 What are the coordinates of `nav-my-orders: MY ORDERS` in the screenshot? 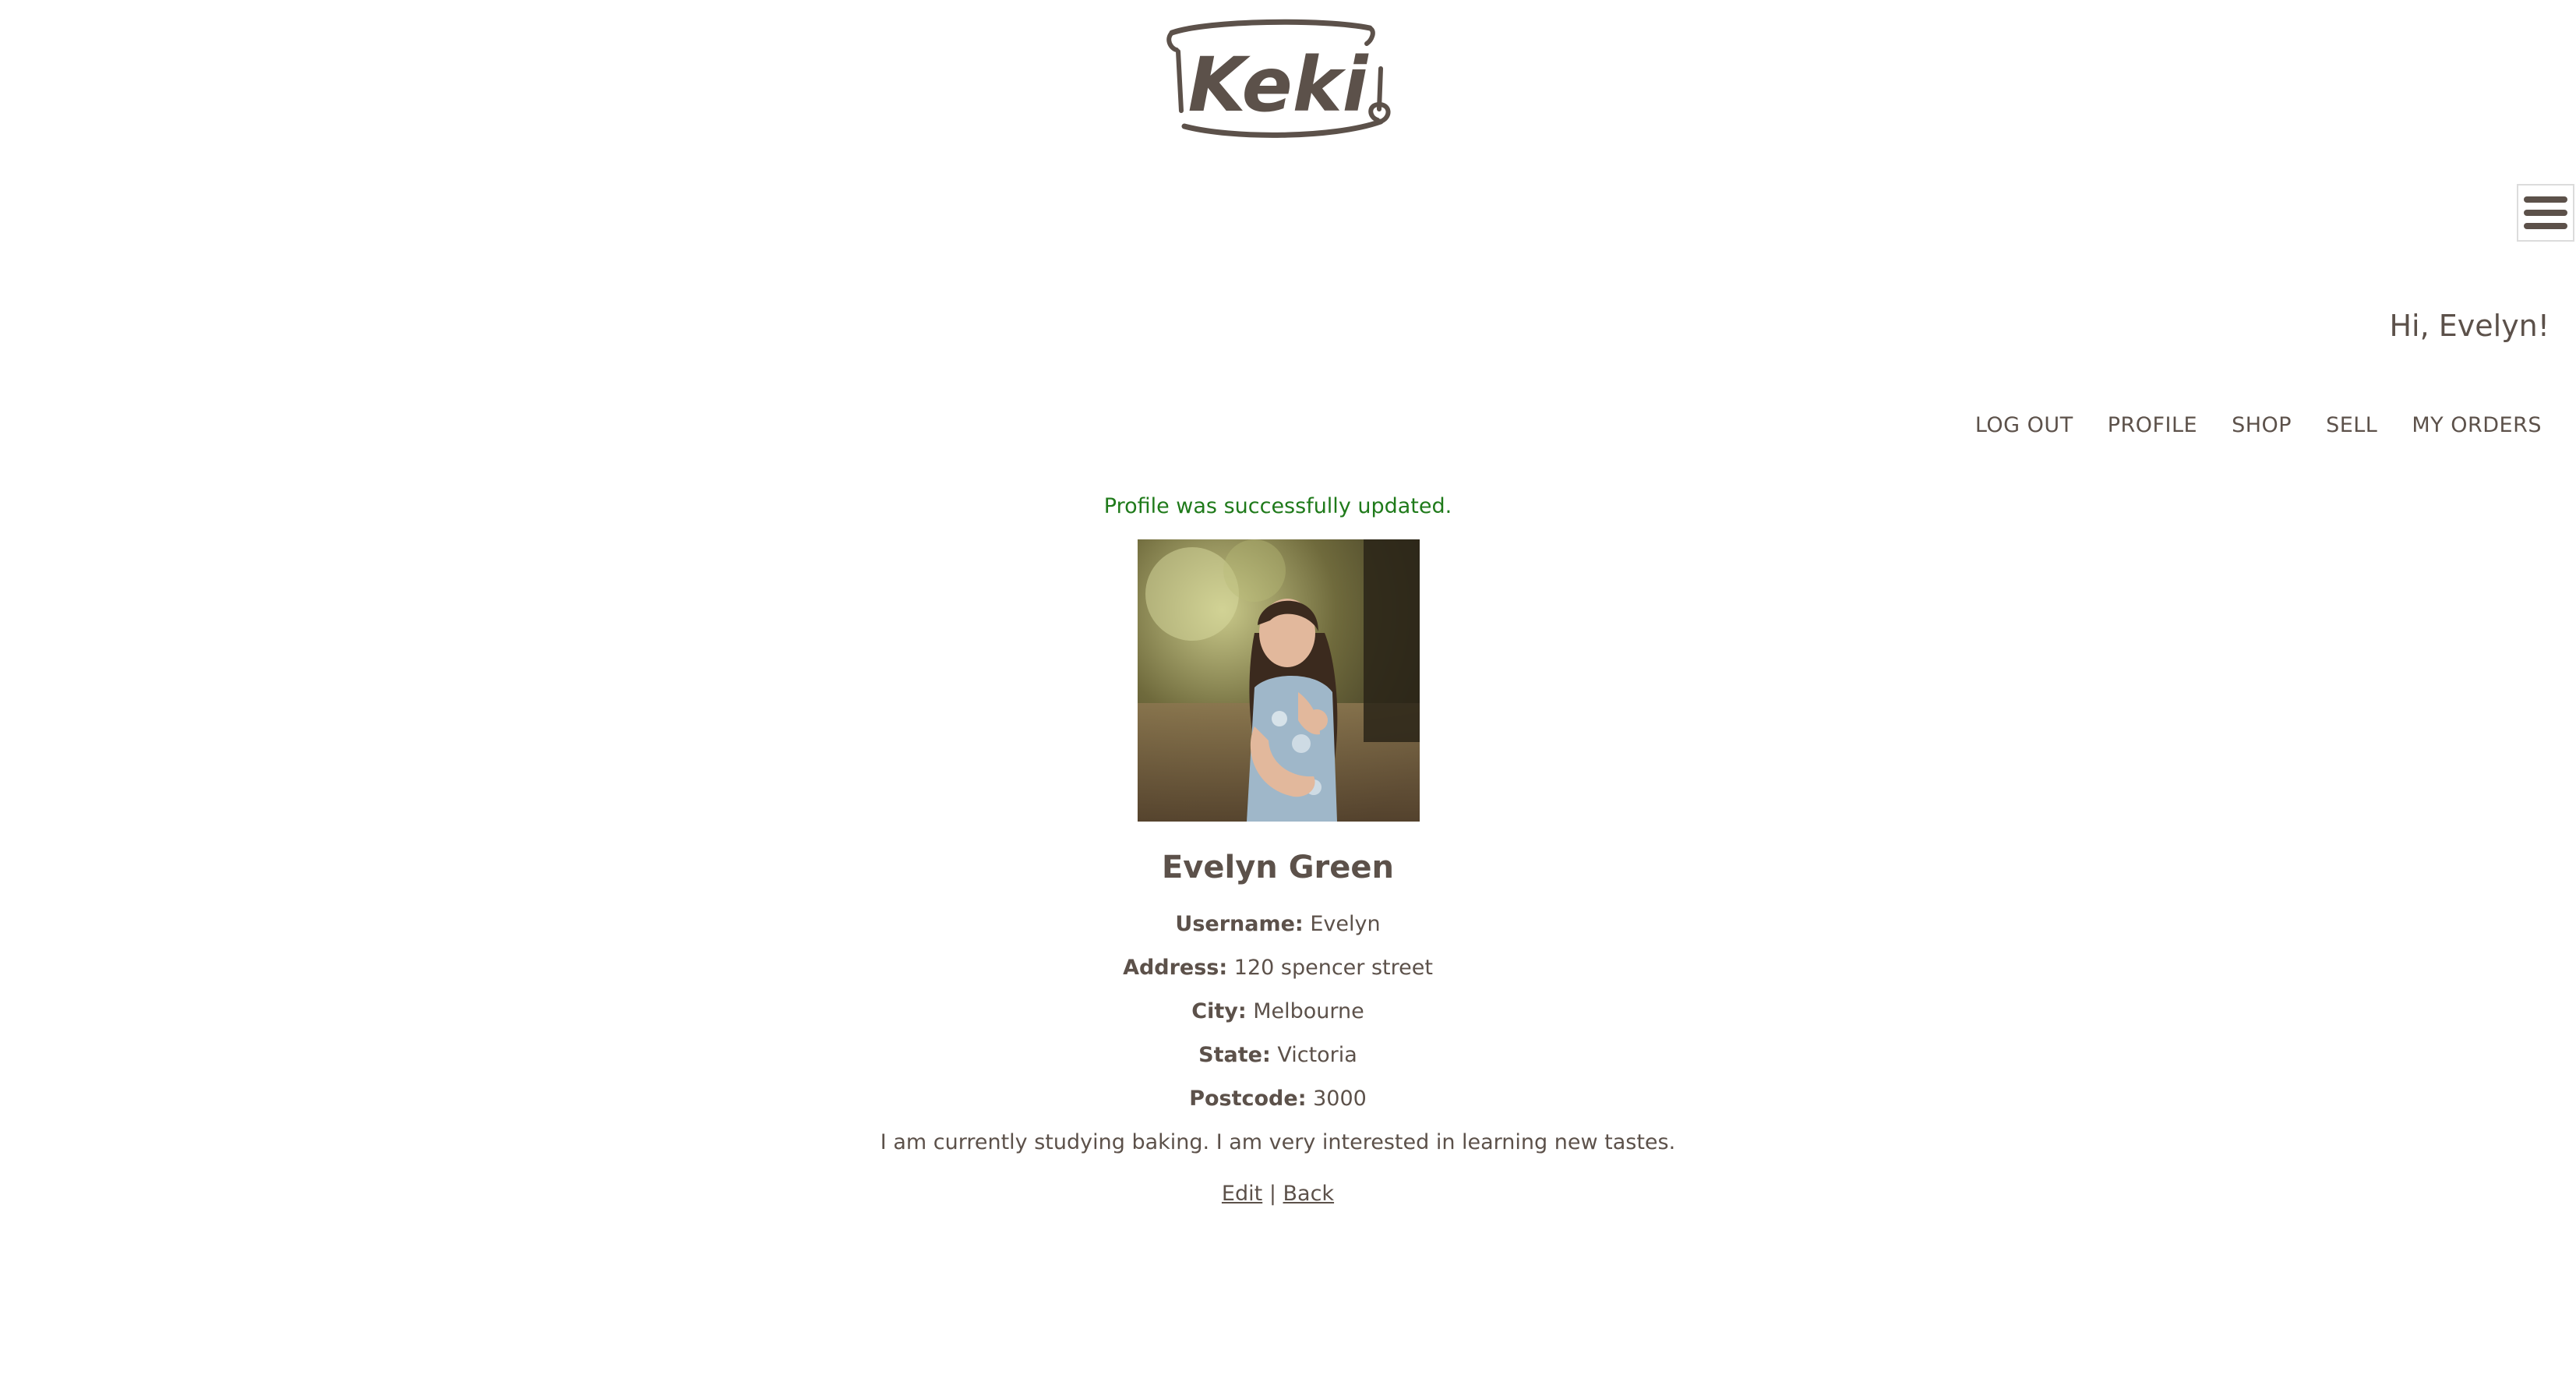 It's located at (2477, 425).